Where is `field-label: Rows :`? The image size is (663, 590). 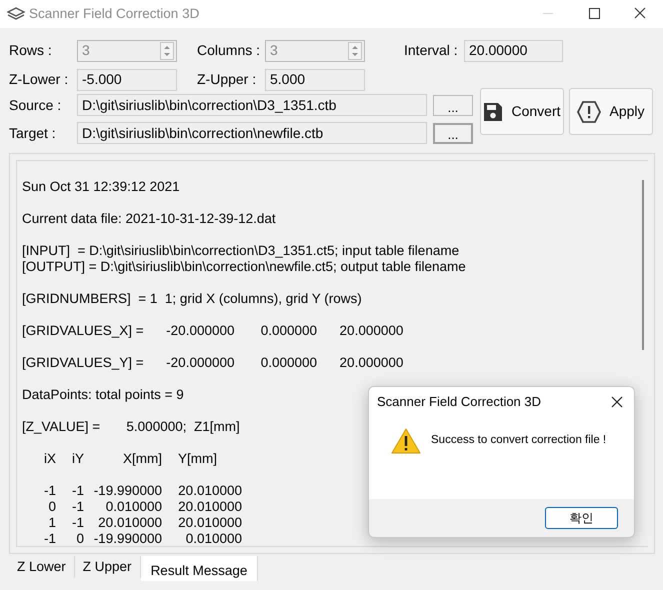 field-label: Rows : is located at coordinates (31, 50).